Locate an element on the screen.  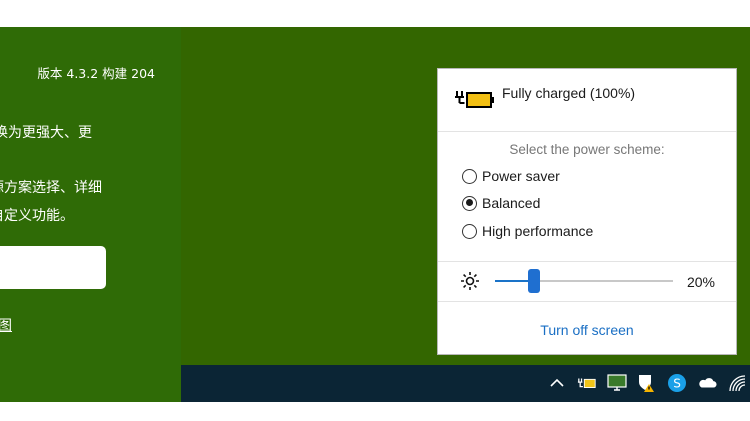
scheme-label-balanced: Balanced is located at coordinates (511, 203).